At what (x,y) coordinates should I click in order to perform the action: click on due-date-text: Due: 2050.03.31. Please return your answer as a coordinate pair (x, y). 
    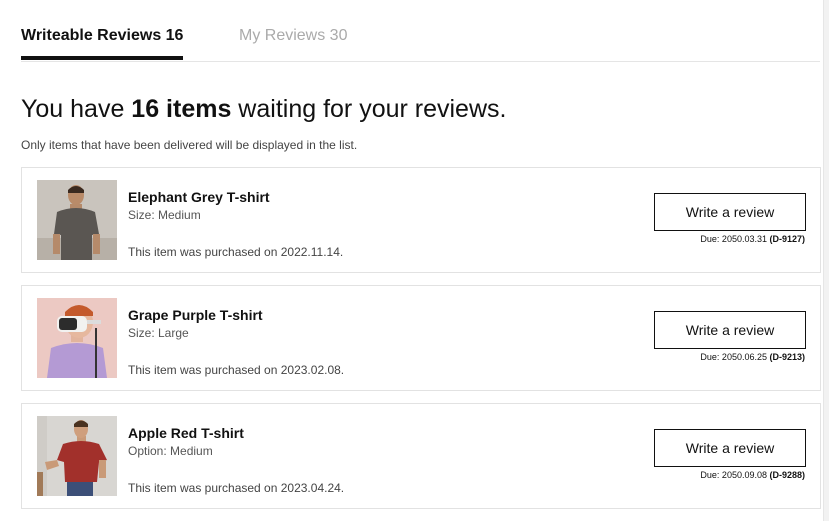
    Looking at the image, I should click on (735, 239).